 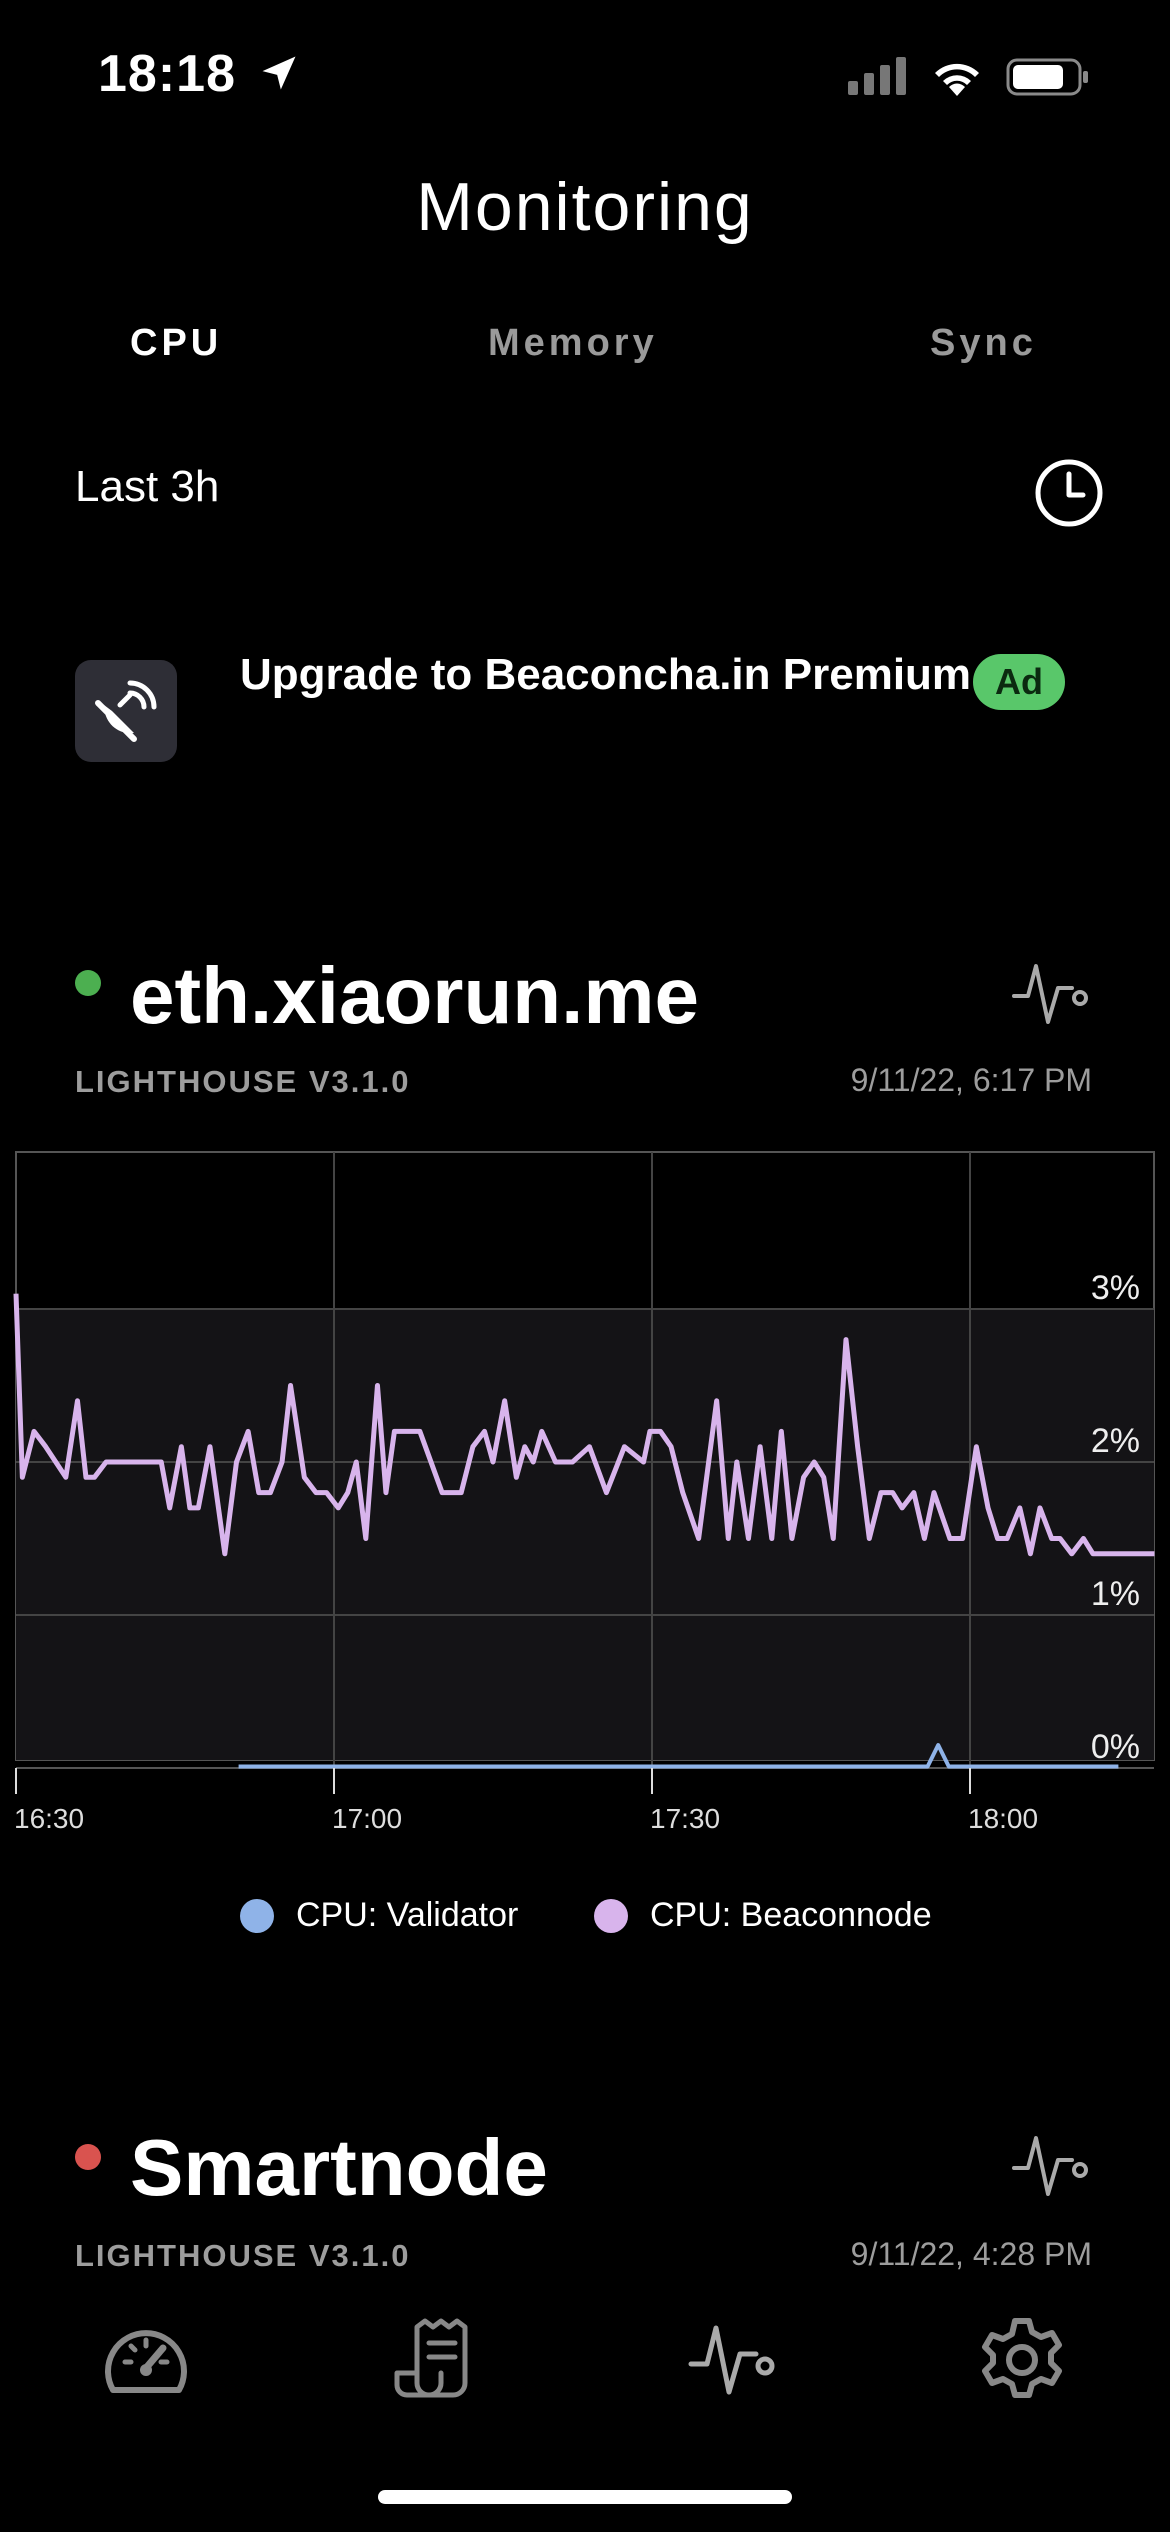 What do you see at coordinates (367, 1818) in the screenshot?
I see `x-tick-label: 17:00` at bounding box center [367, 1818].